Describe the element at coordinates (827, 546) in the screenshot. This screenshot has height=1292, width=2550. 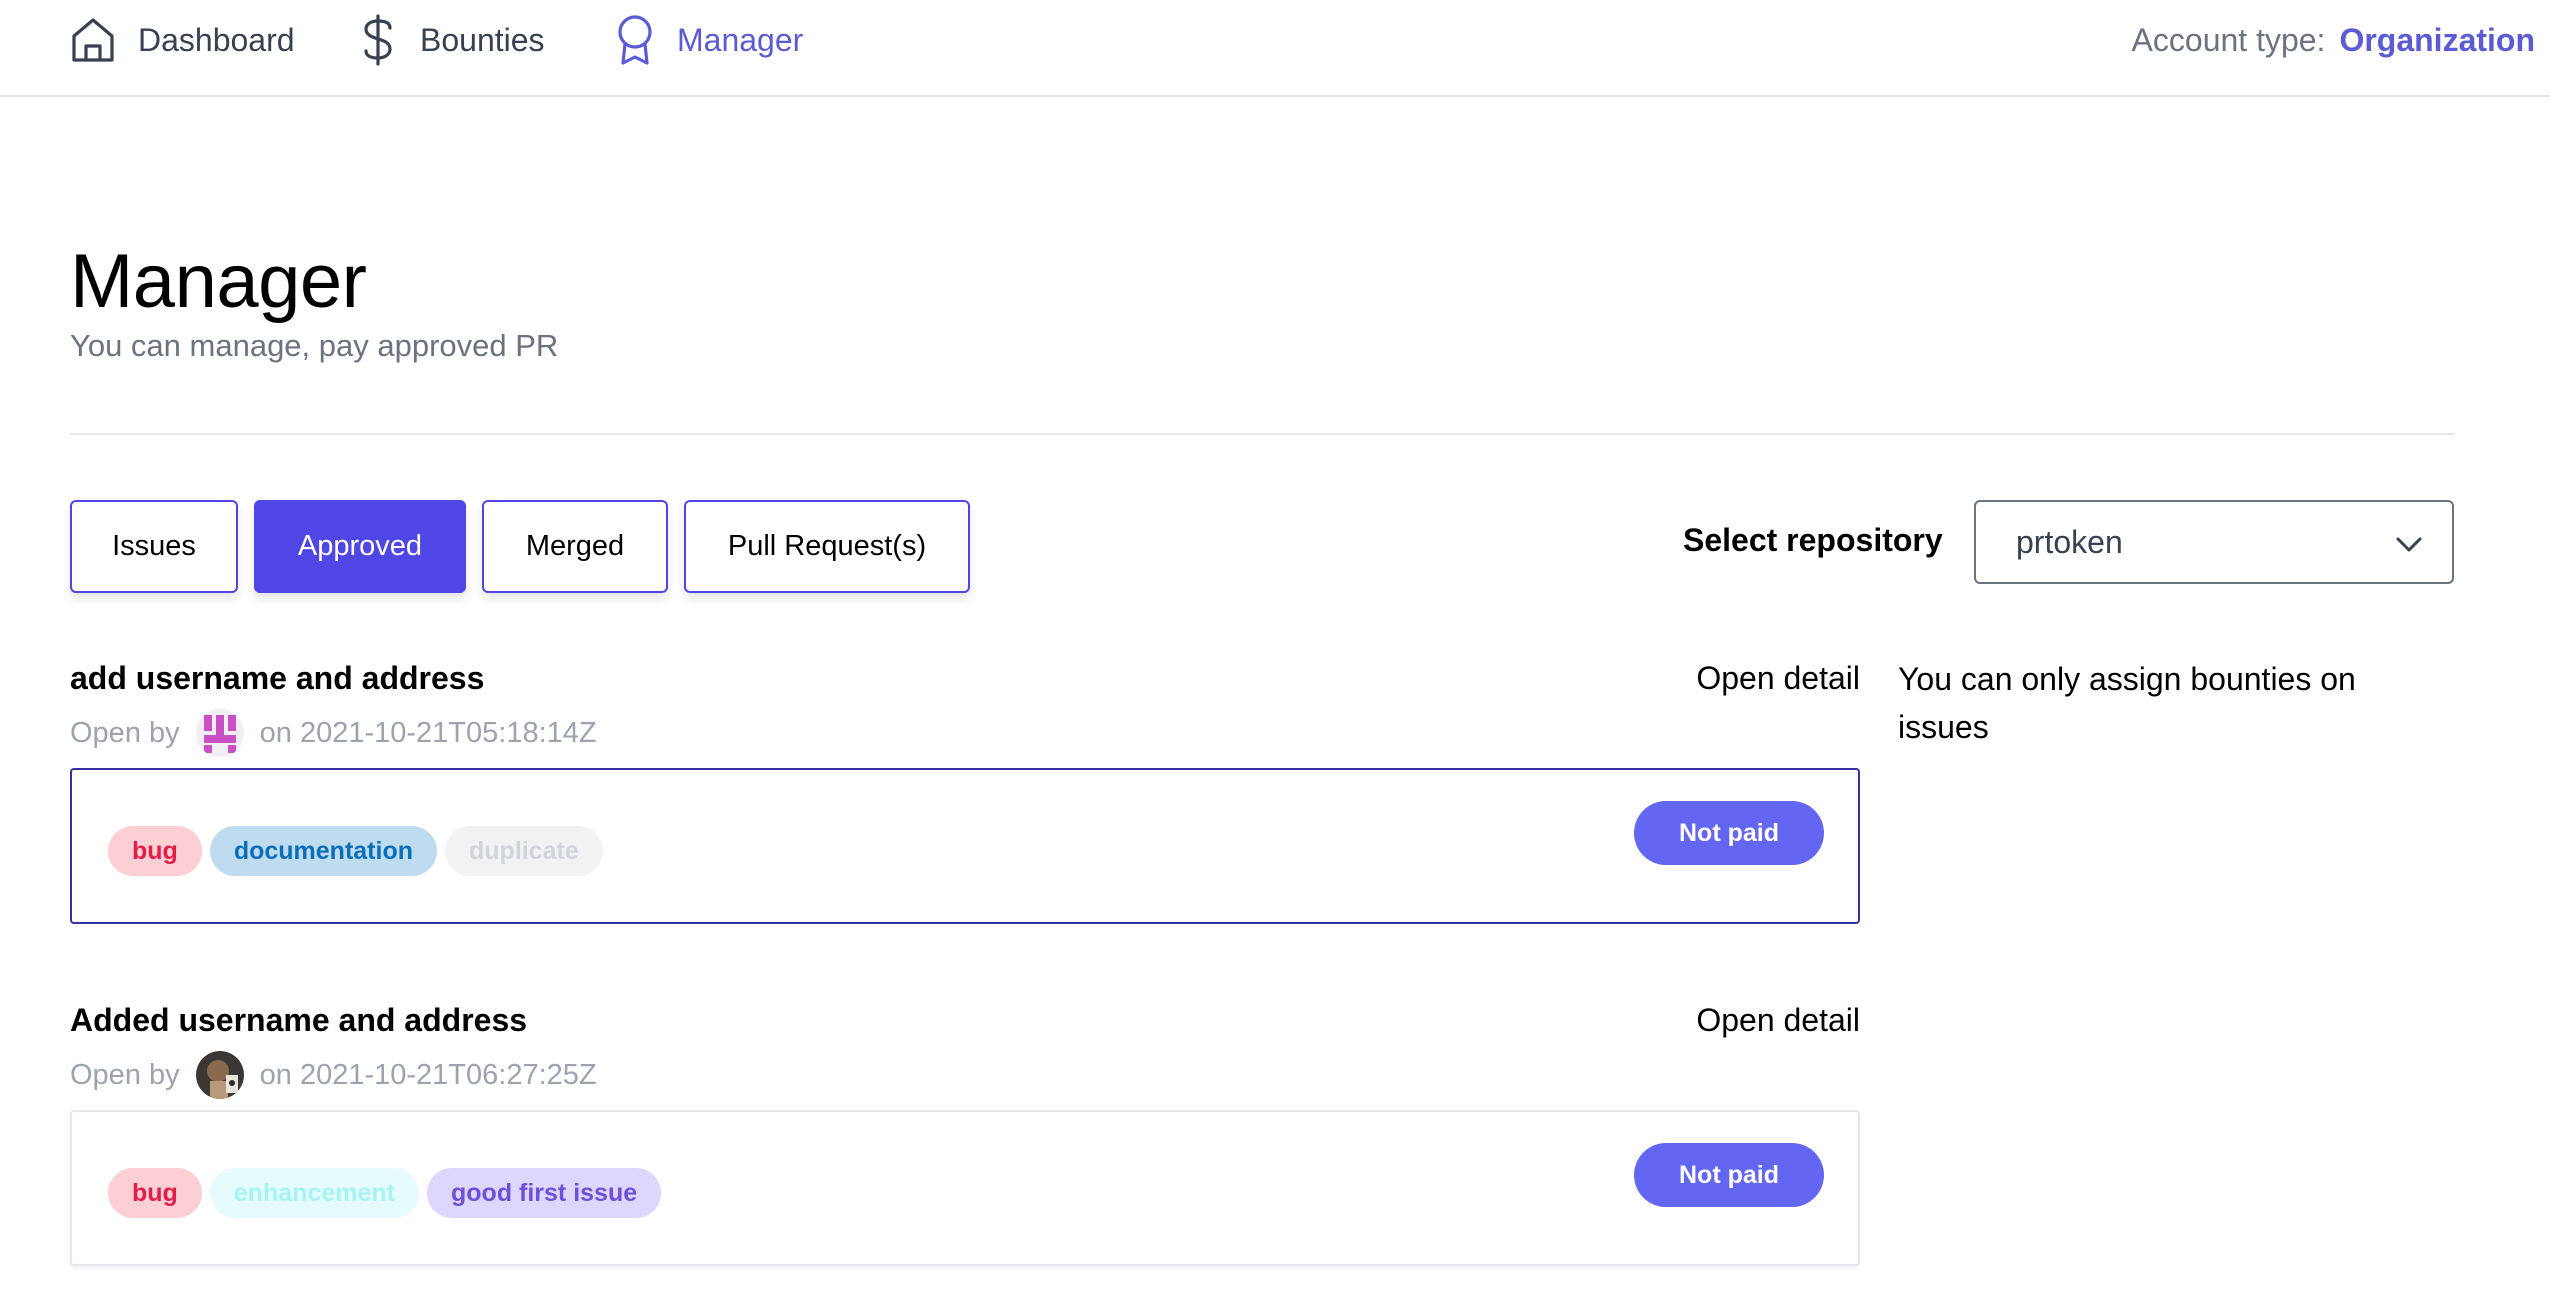
I see `tab-pull-requests: Pull Request(s)` at that location.